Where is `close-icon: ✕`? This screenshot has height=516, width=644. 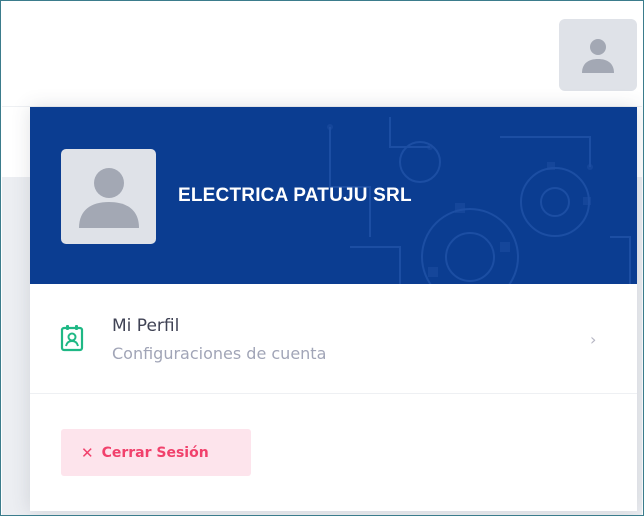 close-icon: ✕ is located at coordinates (87, 452).